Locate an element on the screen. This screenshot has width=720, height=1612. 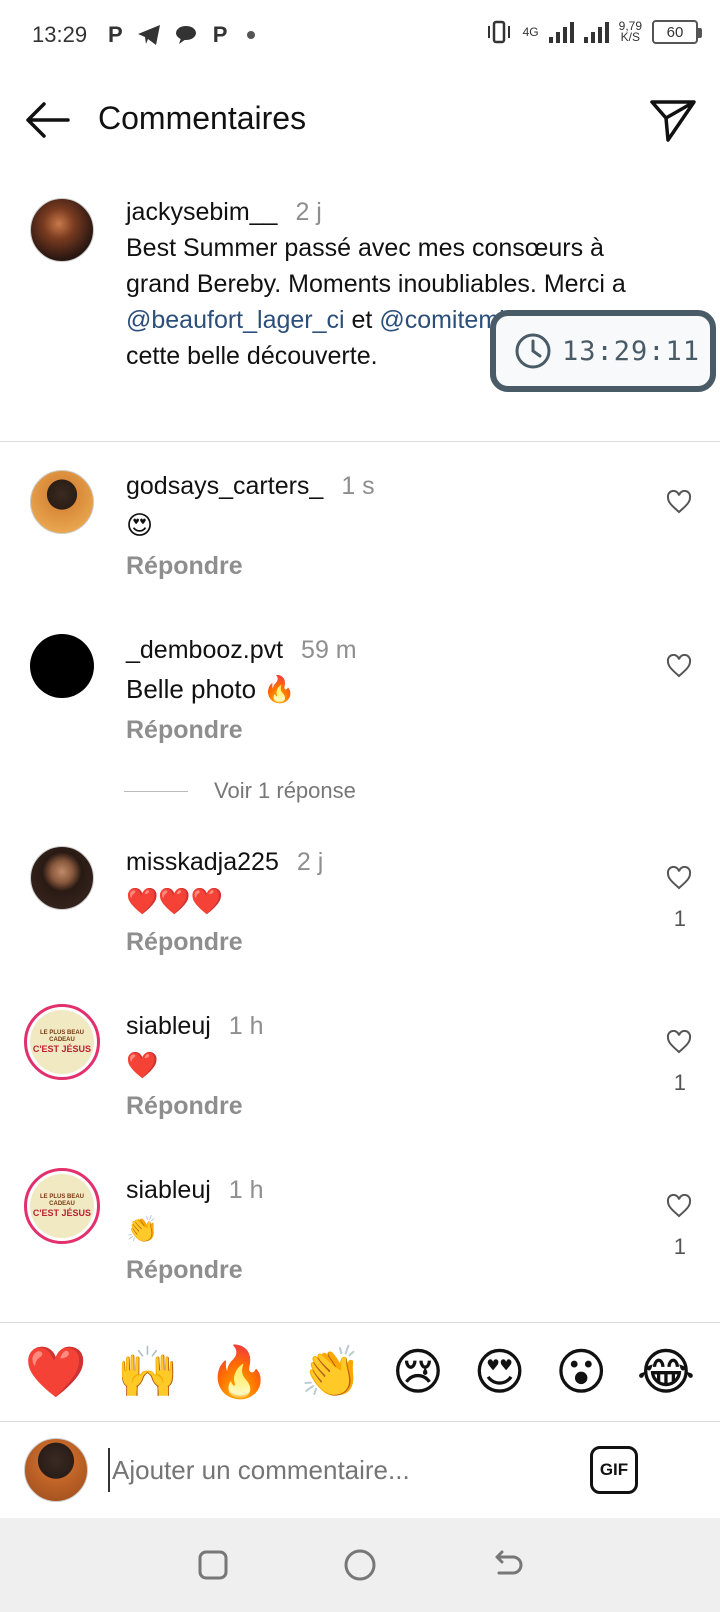
view-replies: Voir 1 réponse is located at coordinates (240, 791).